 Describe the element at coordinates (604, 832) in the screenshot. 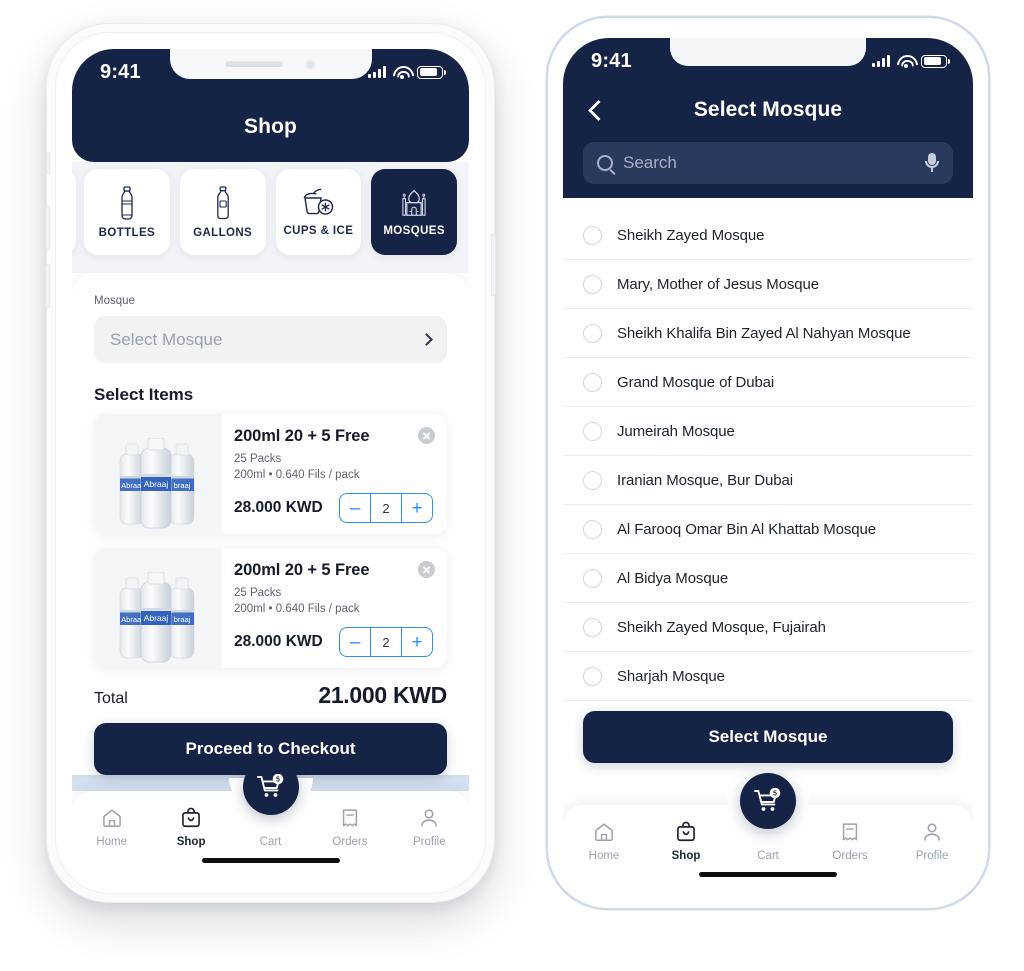

I see `home-icon` at that location.